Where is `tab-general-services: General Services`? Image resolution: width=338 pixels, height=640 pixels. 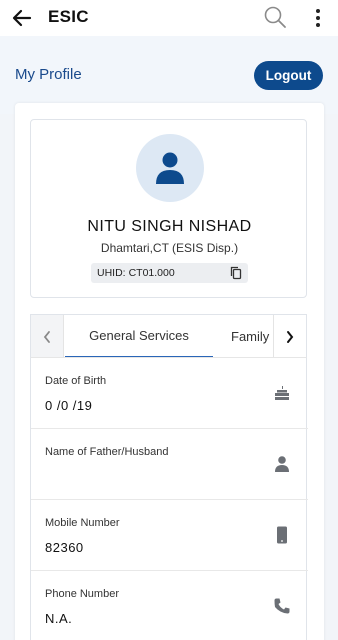
tab-general-services: General Services is located at coordinates (139, 336).